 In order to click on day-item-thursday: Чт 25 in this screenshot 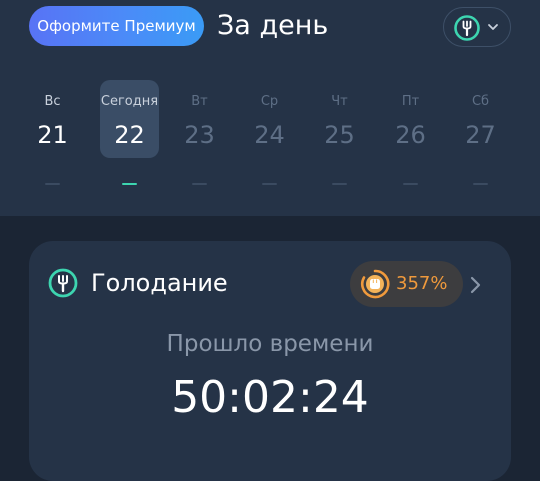, I will do `click(339, 140)`.